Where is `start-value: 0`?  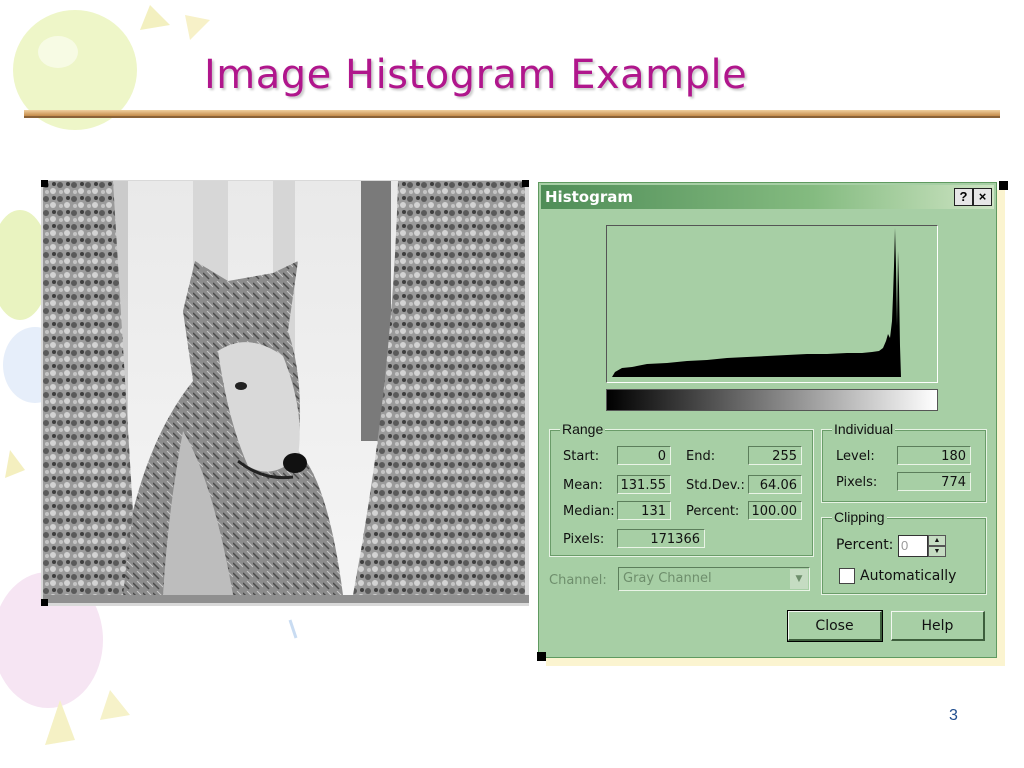
start-value: 0 is located at coordinates (644, 455).